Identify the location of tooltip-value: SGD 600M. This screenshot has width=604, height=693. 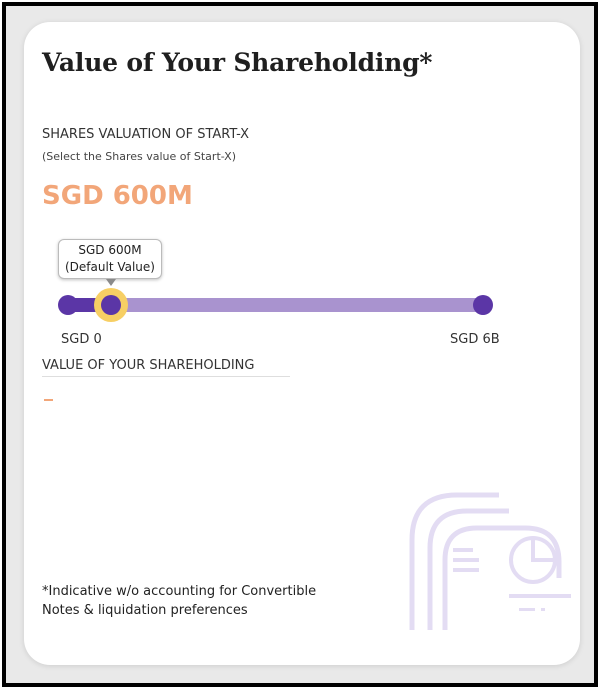
(110, 250).